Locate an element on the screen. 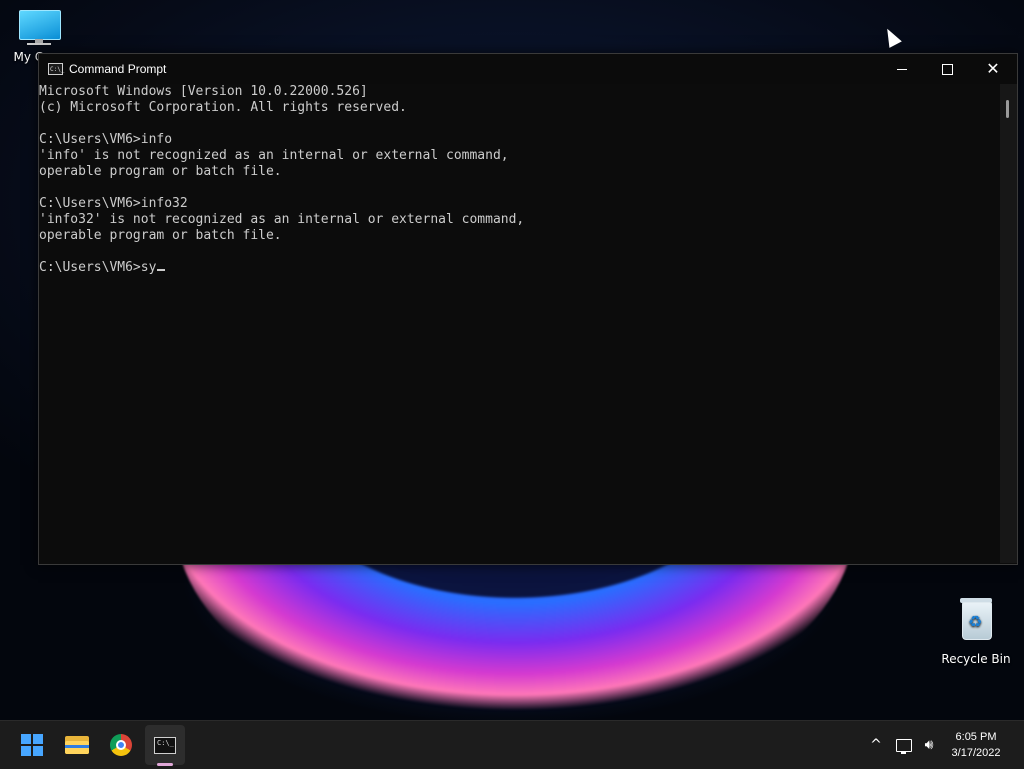 Image resolution: width=1024 pixels, height=769 pixels. vertical-scrollbar is located at coordinates (1008, 323).